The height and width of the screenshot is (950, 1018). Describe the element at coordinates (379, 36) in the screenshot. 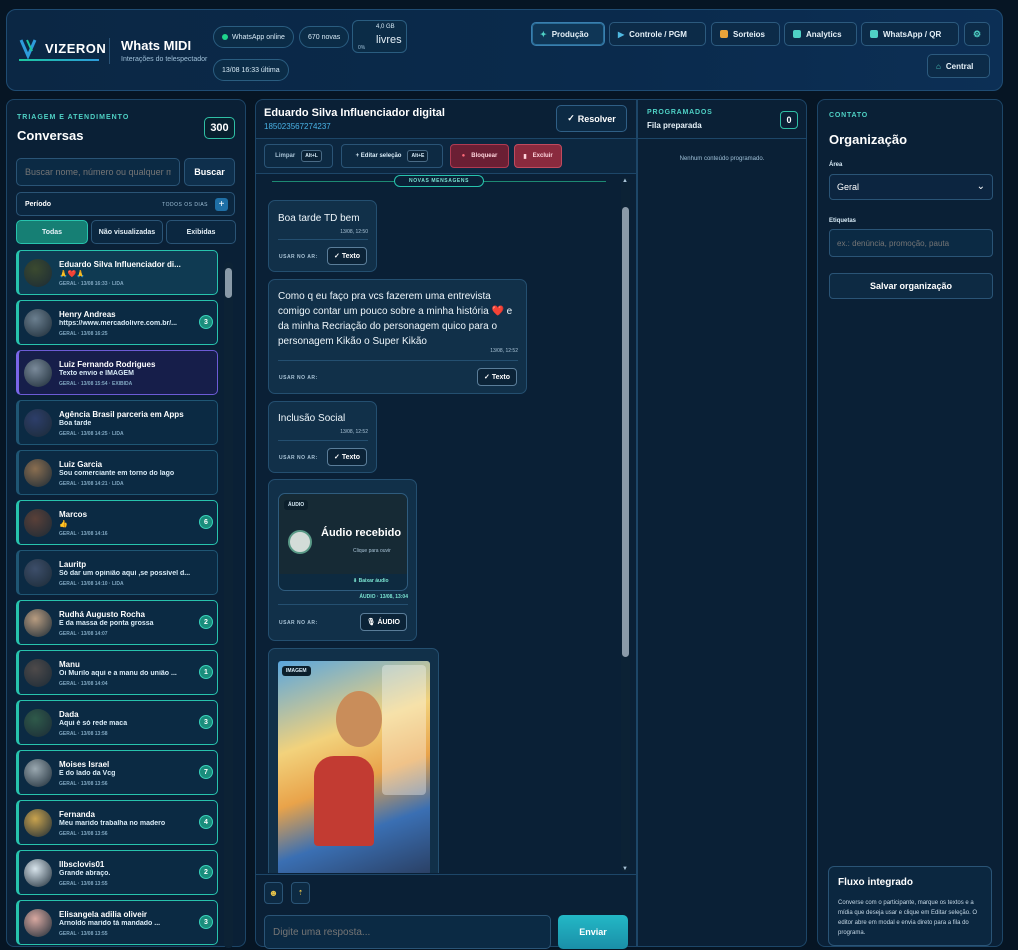

I see `storage-badge: 4,0 GB livres 0%` at that location.